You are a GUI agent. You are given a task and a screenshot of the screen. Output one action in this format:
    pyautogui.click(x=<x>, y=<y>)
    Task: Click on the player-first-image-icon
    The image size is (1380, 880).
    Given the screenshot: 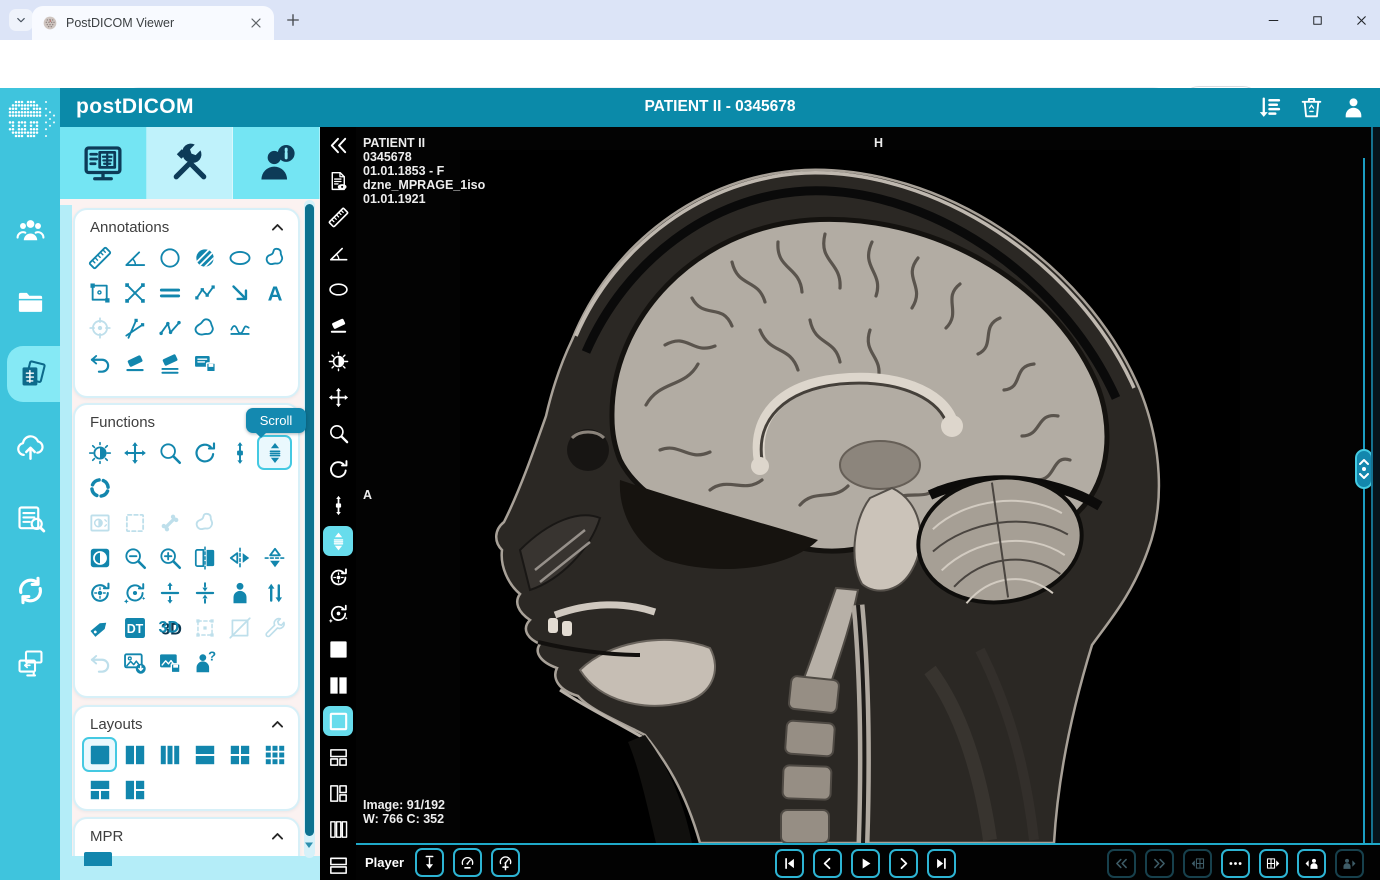 What is the action you would take?
    pyautogui.click(x=789, y=863)
    